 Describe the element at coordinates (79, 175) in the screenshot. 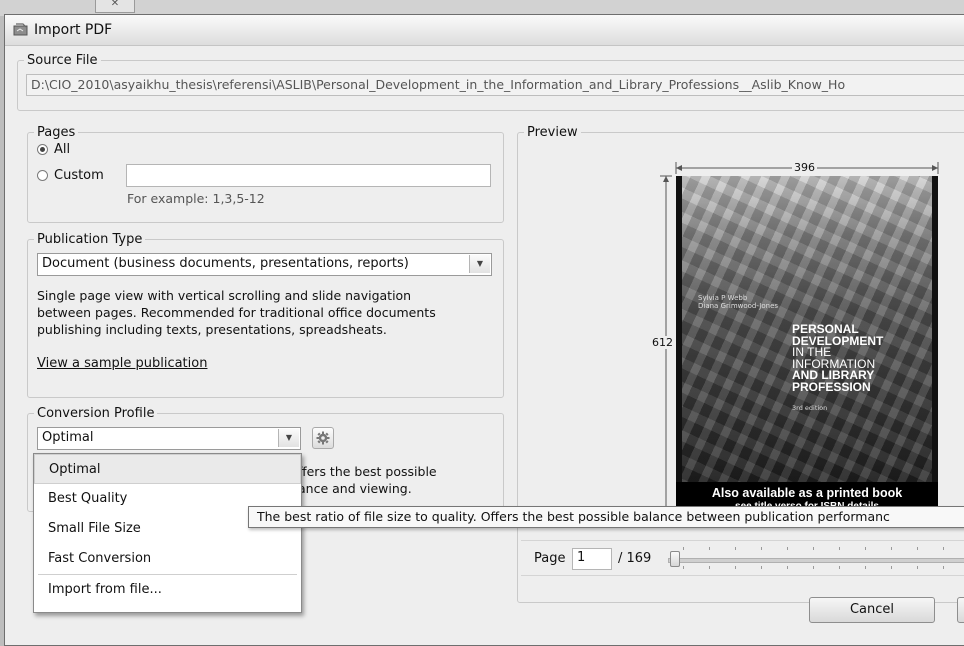

I see `pages-custom-label: Custom` at that location.